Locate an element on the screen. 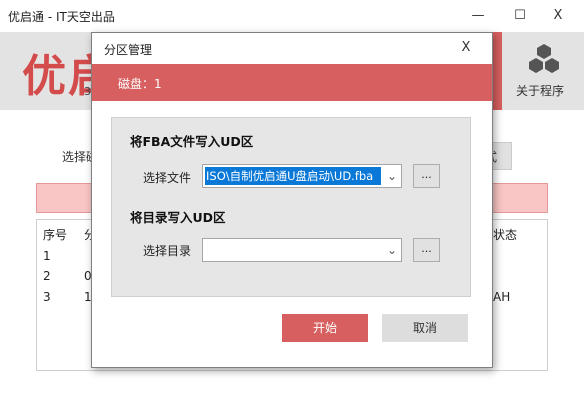  select-dir-label: 选择目录 is located at coordinates (167, 251).